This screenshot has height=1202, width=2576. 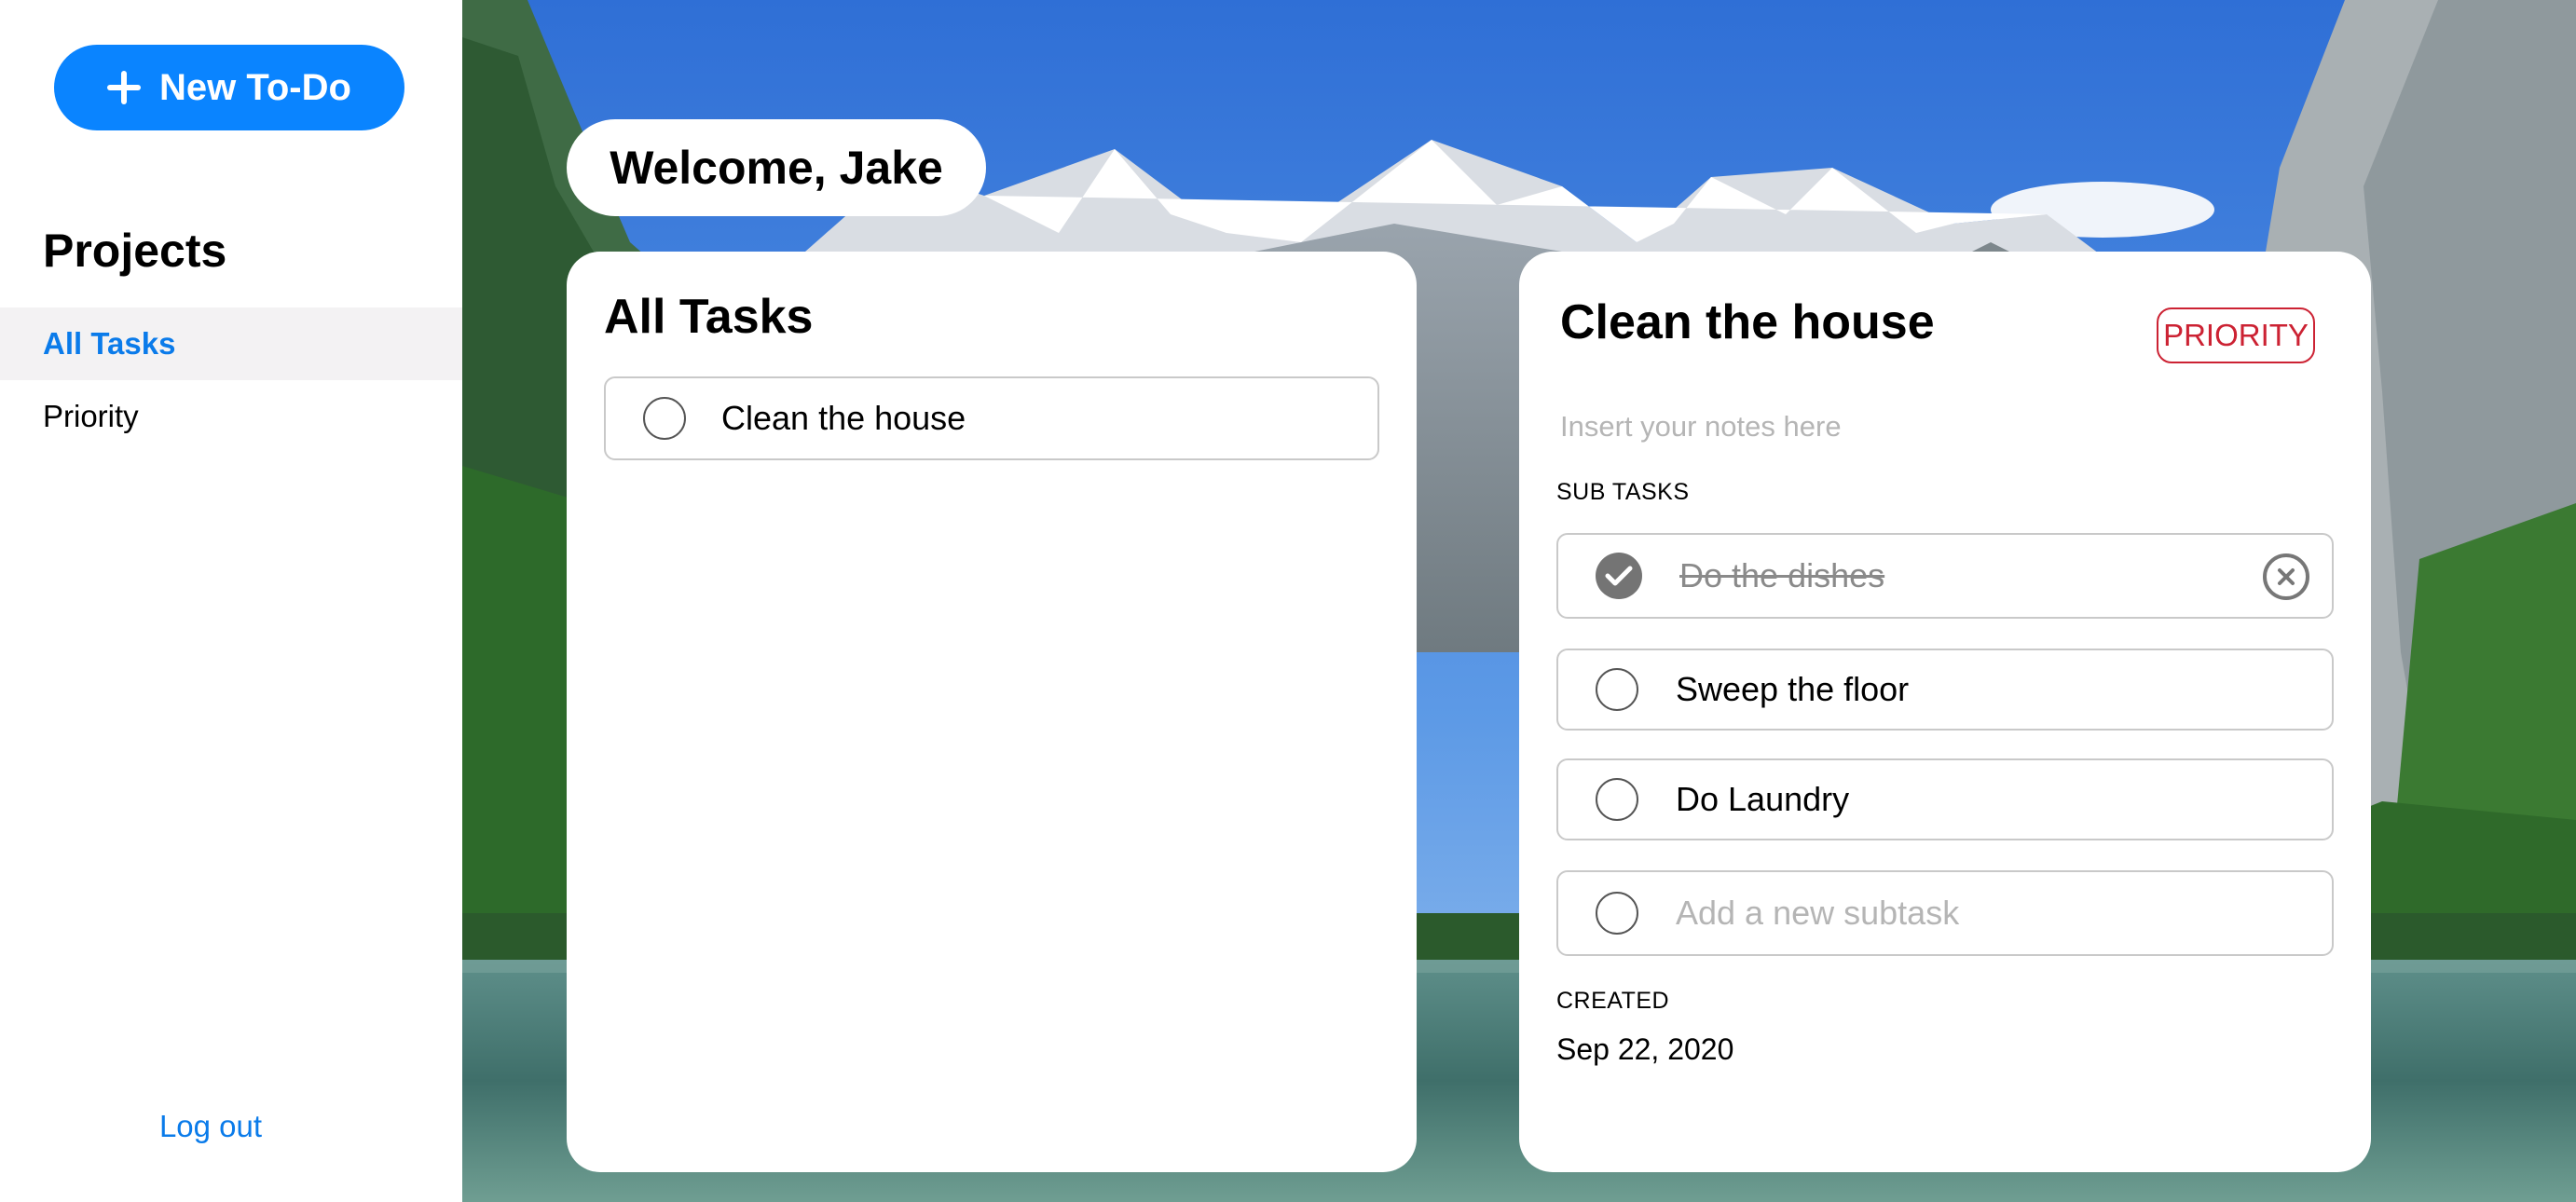 What do you see at coordinates (1942, 427) in the screenshot?
I see `notes-input` at bounding box center [1942, 427].